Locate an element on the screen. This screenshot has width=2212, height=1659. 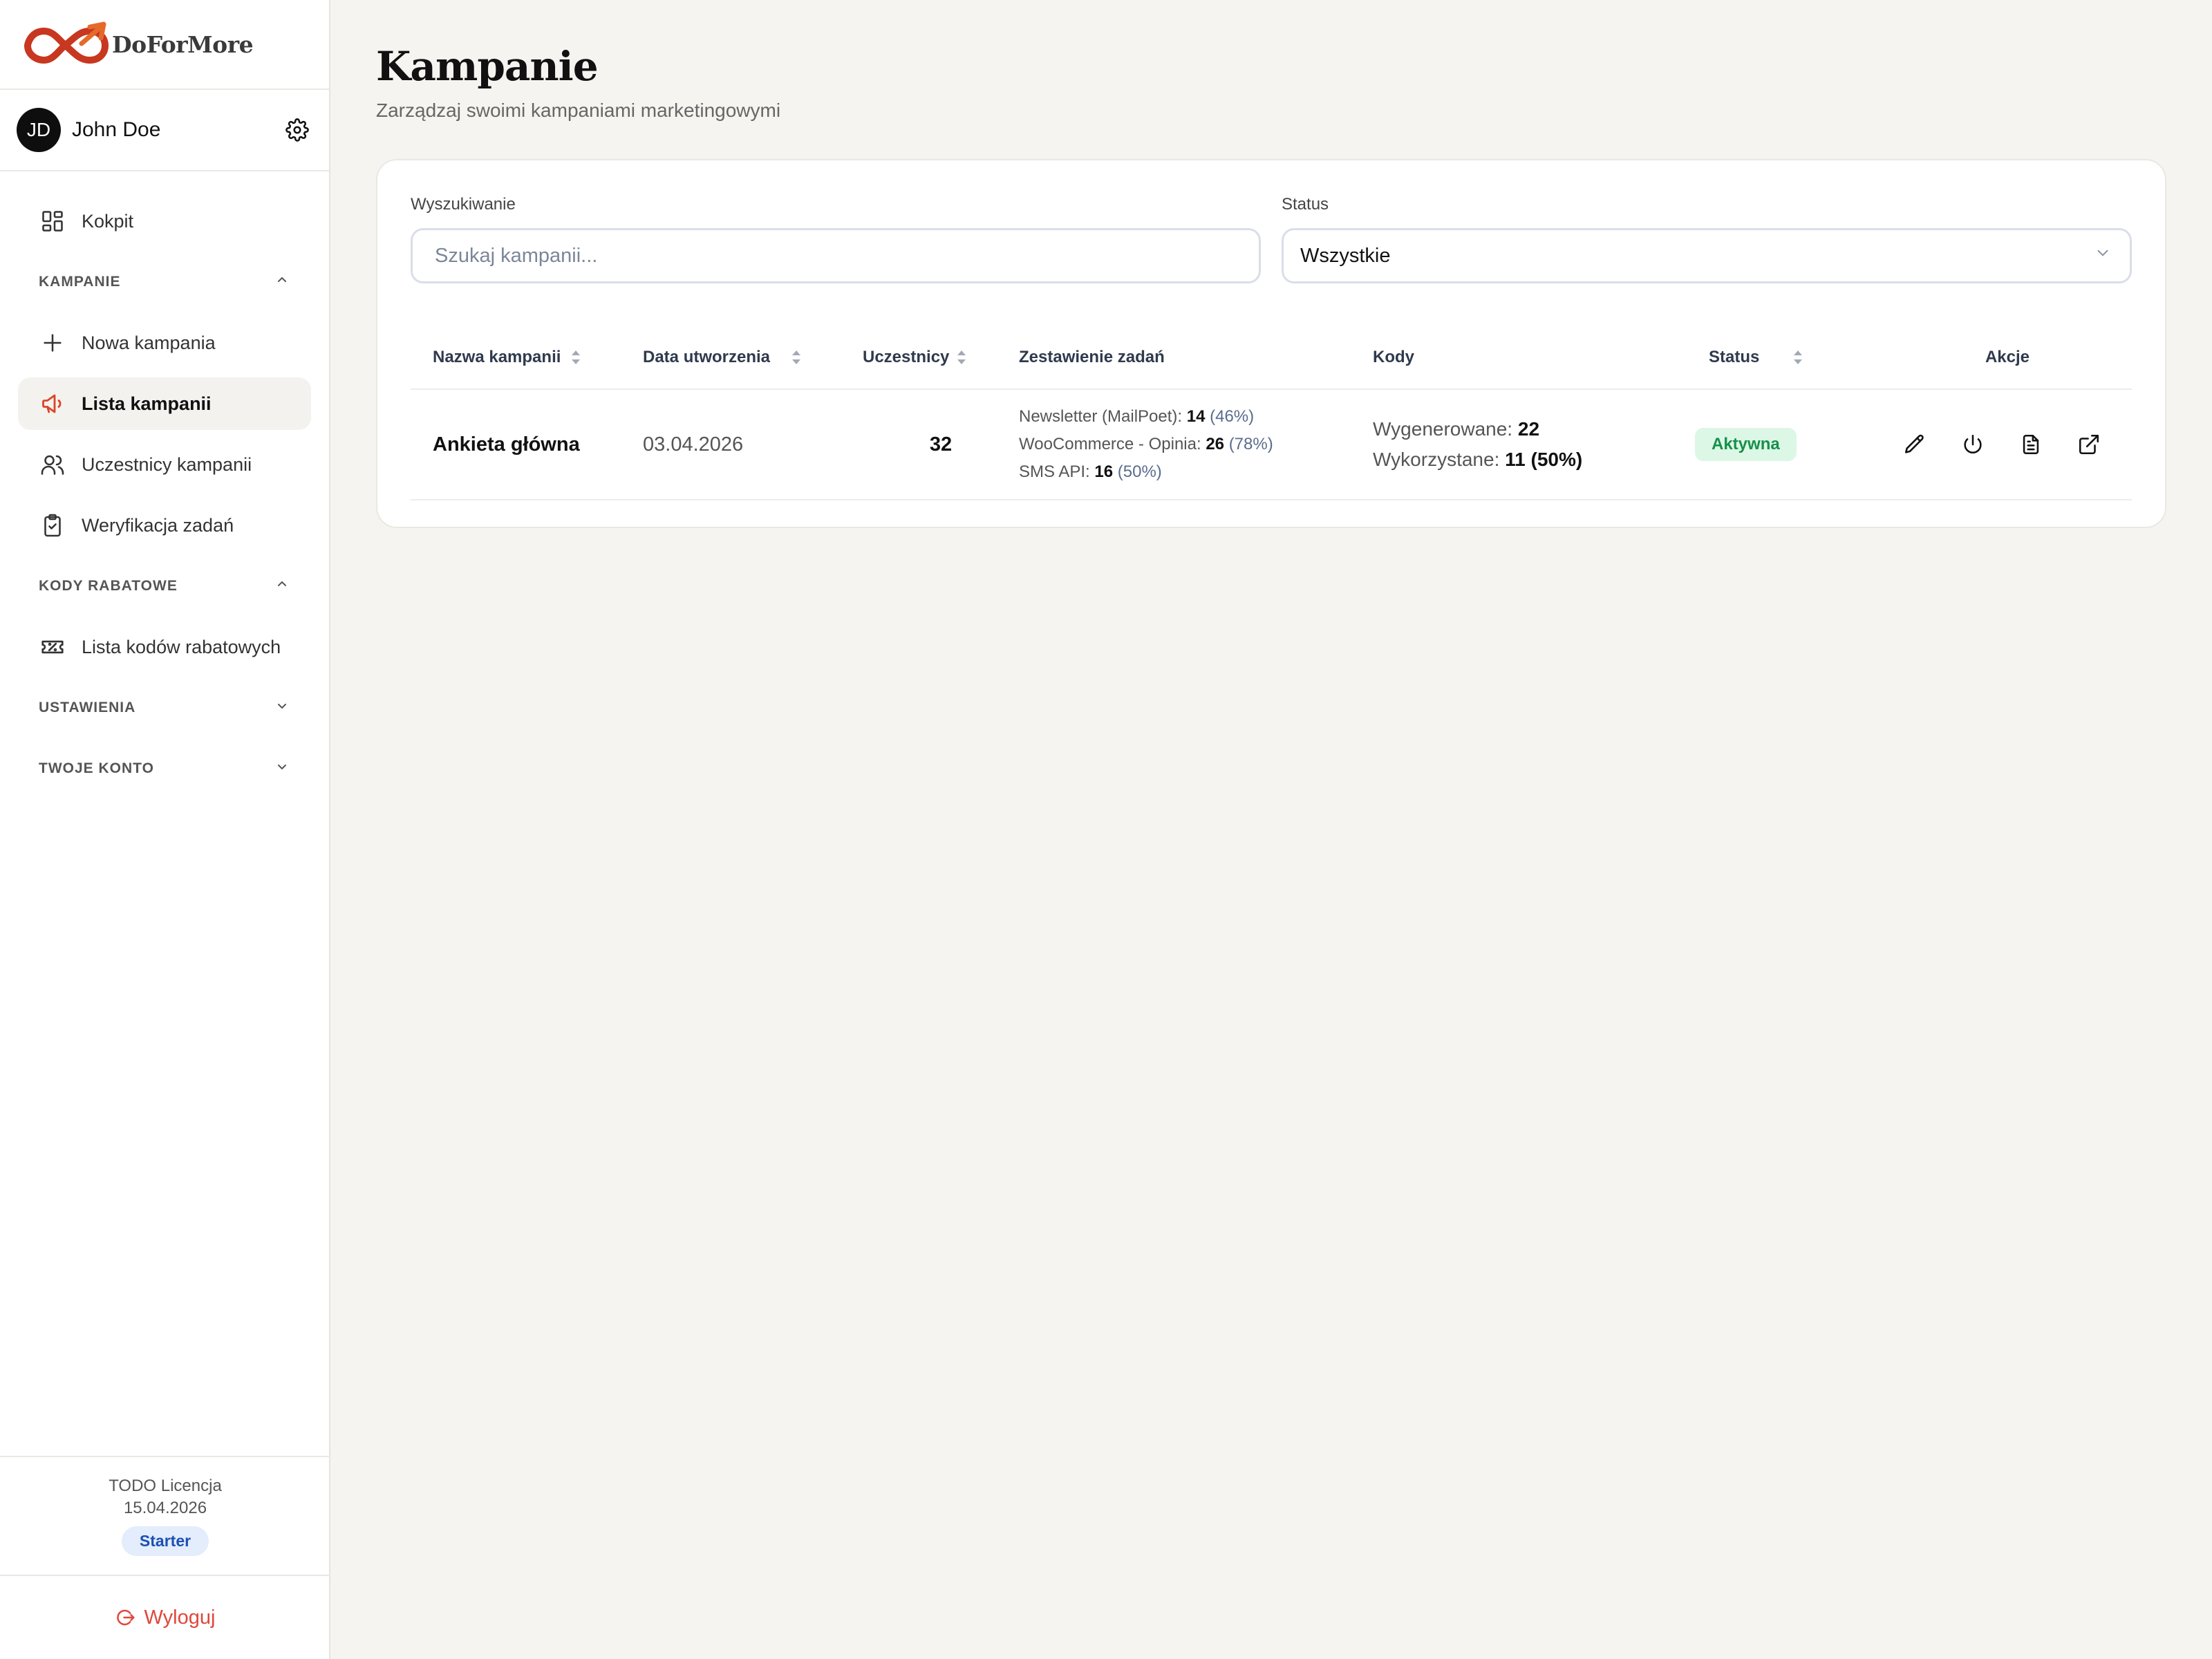
codes-cell: Wygenerowane: 22 Wykorzystane: 11 (50%) is located at coordinates (1534, 445).